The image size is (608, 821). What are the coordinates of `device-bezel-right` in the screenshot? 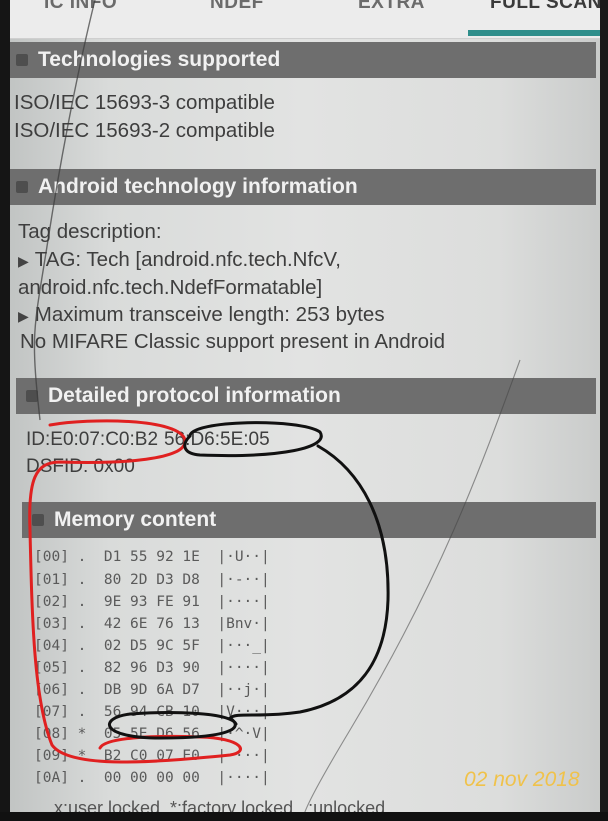 It's located at (604, 410).